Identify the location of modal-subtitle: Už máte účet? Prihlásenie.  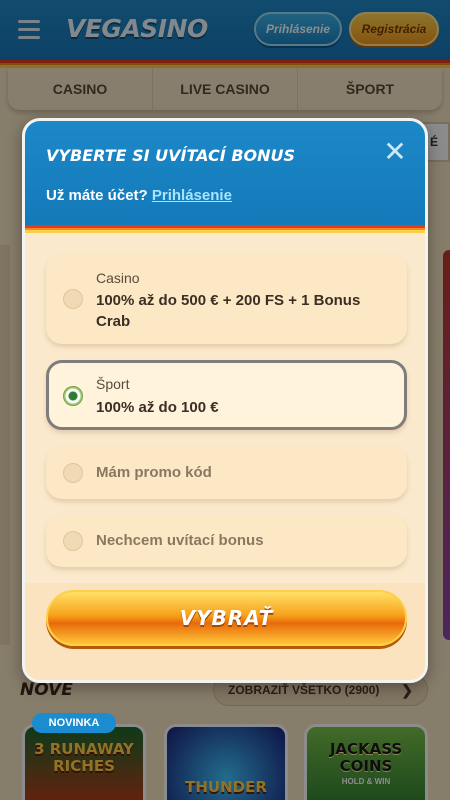
(139, 195).